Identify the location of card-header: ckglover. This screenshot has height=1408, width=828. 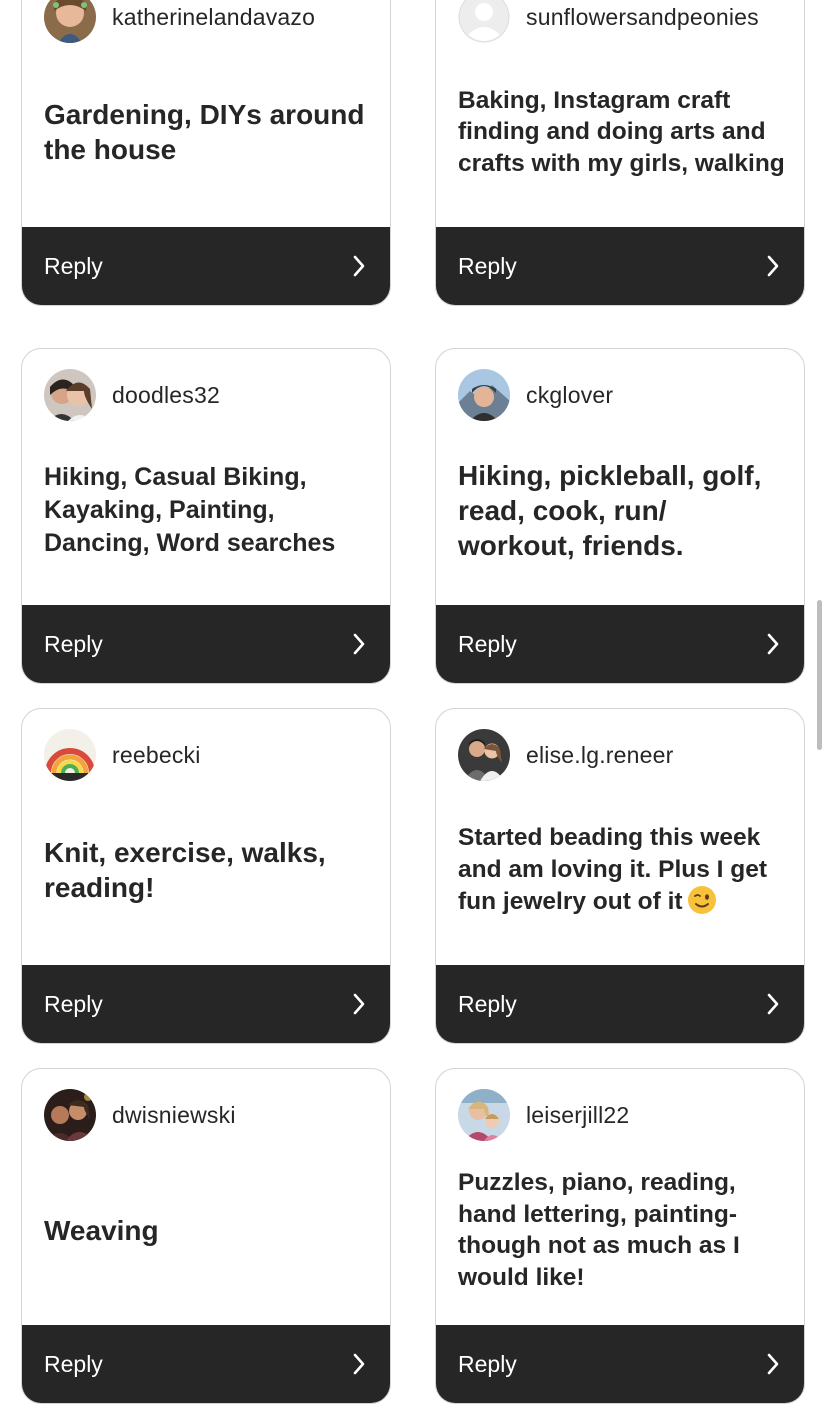
(535, 395).